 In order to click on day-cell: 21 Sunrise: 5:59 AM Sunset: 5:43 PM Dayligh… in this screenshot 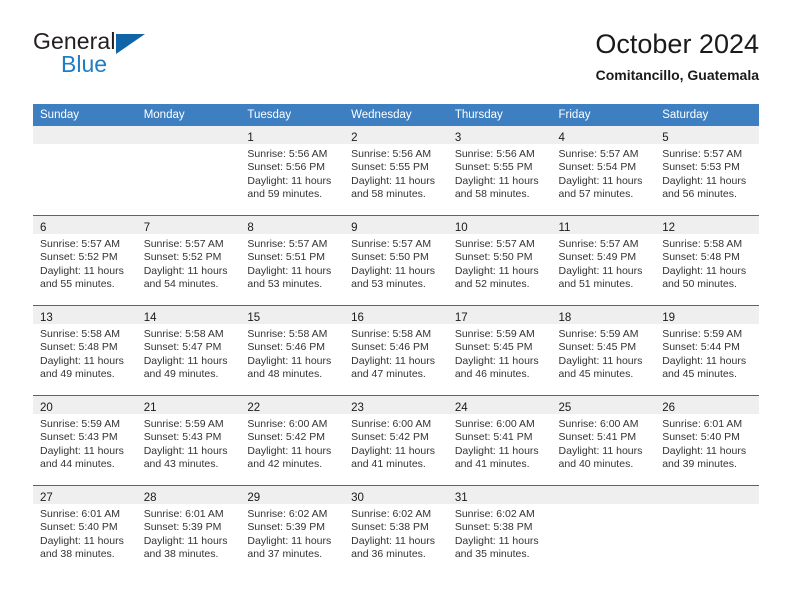, I will do `click(188, 440)`.